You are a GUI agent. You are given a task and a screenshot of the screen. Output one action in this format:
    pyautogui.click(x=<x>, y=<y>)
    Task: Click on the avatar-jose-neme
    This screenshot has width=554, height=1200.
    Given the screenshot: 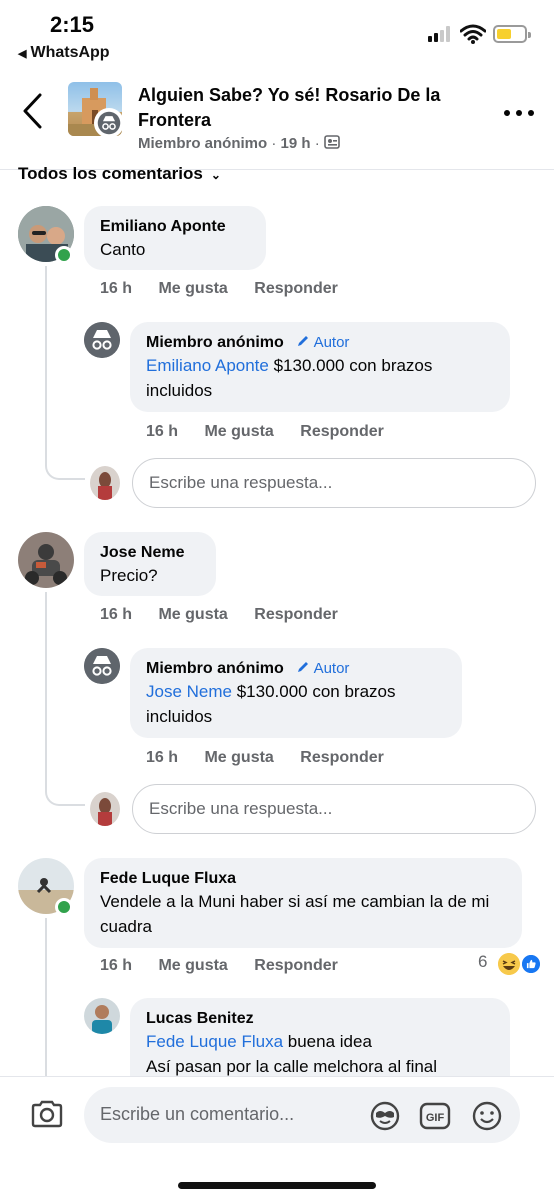 What is the action you would take?
    pyautogui.click(x=46, y=560)
    